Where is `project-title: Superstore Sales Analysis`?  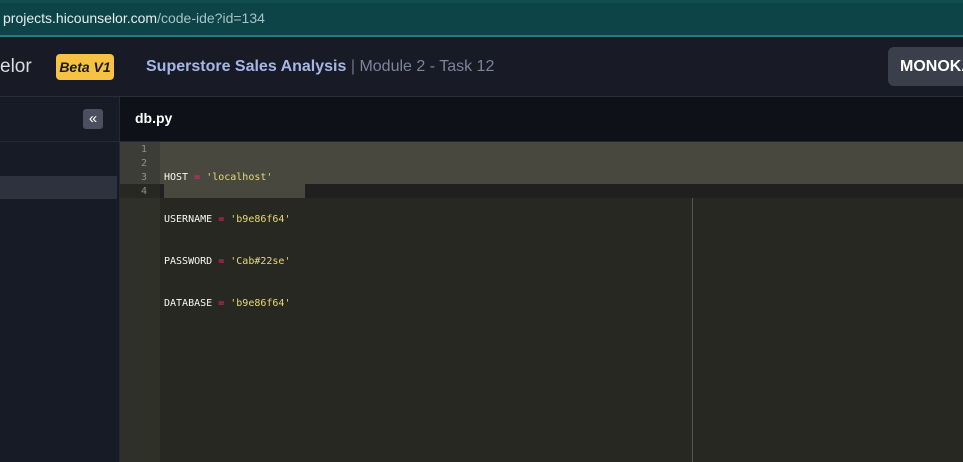 project-title: Superstore Sales Analysis is located at coordinates (246, 66).